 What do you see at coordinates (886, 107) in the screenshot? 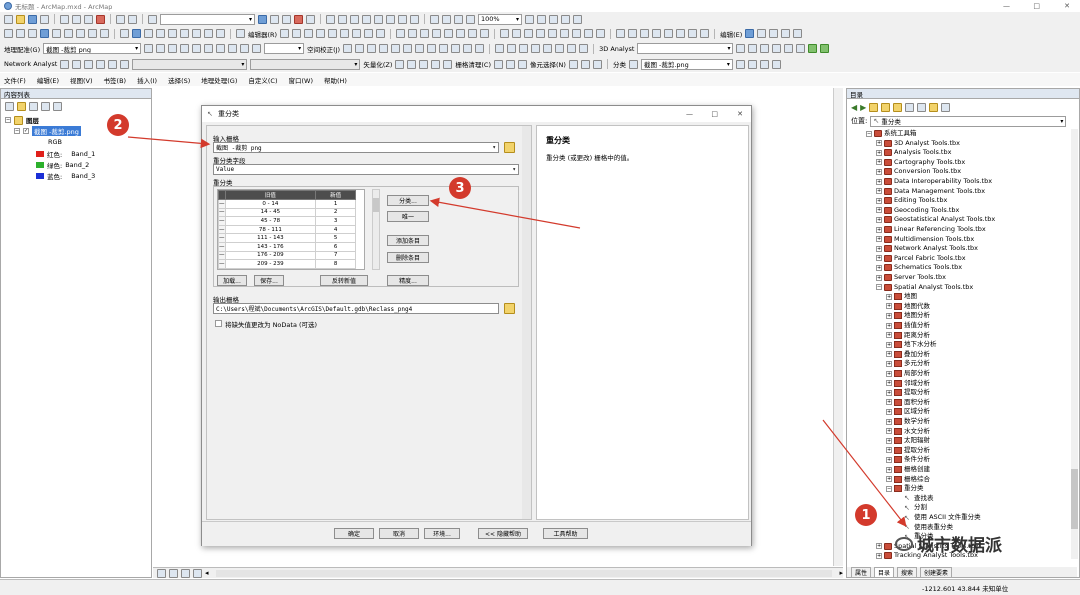
I see `catalog-home-icon` at bounding box center [886, 107].